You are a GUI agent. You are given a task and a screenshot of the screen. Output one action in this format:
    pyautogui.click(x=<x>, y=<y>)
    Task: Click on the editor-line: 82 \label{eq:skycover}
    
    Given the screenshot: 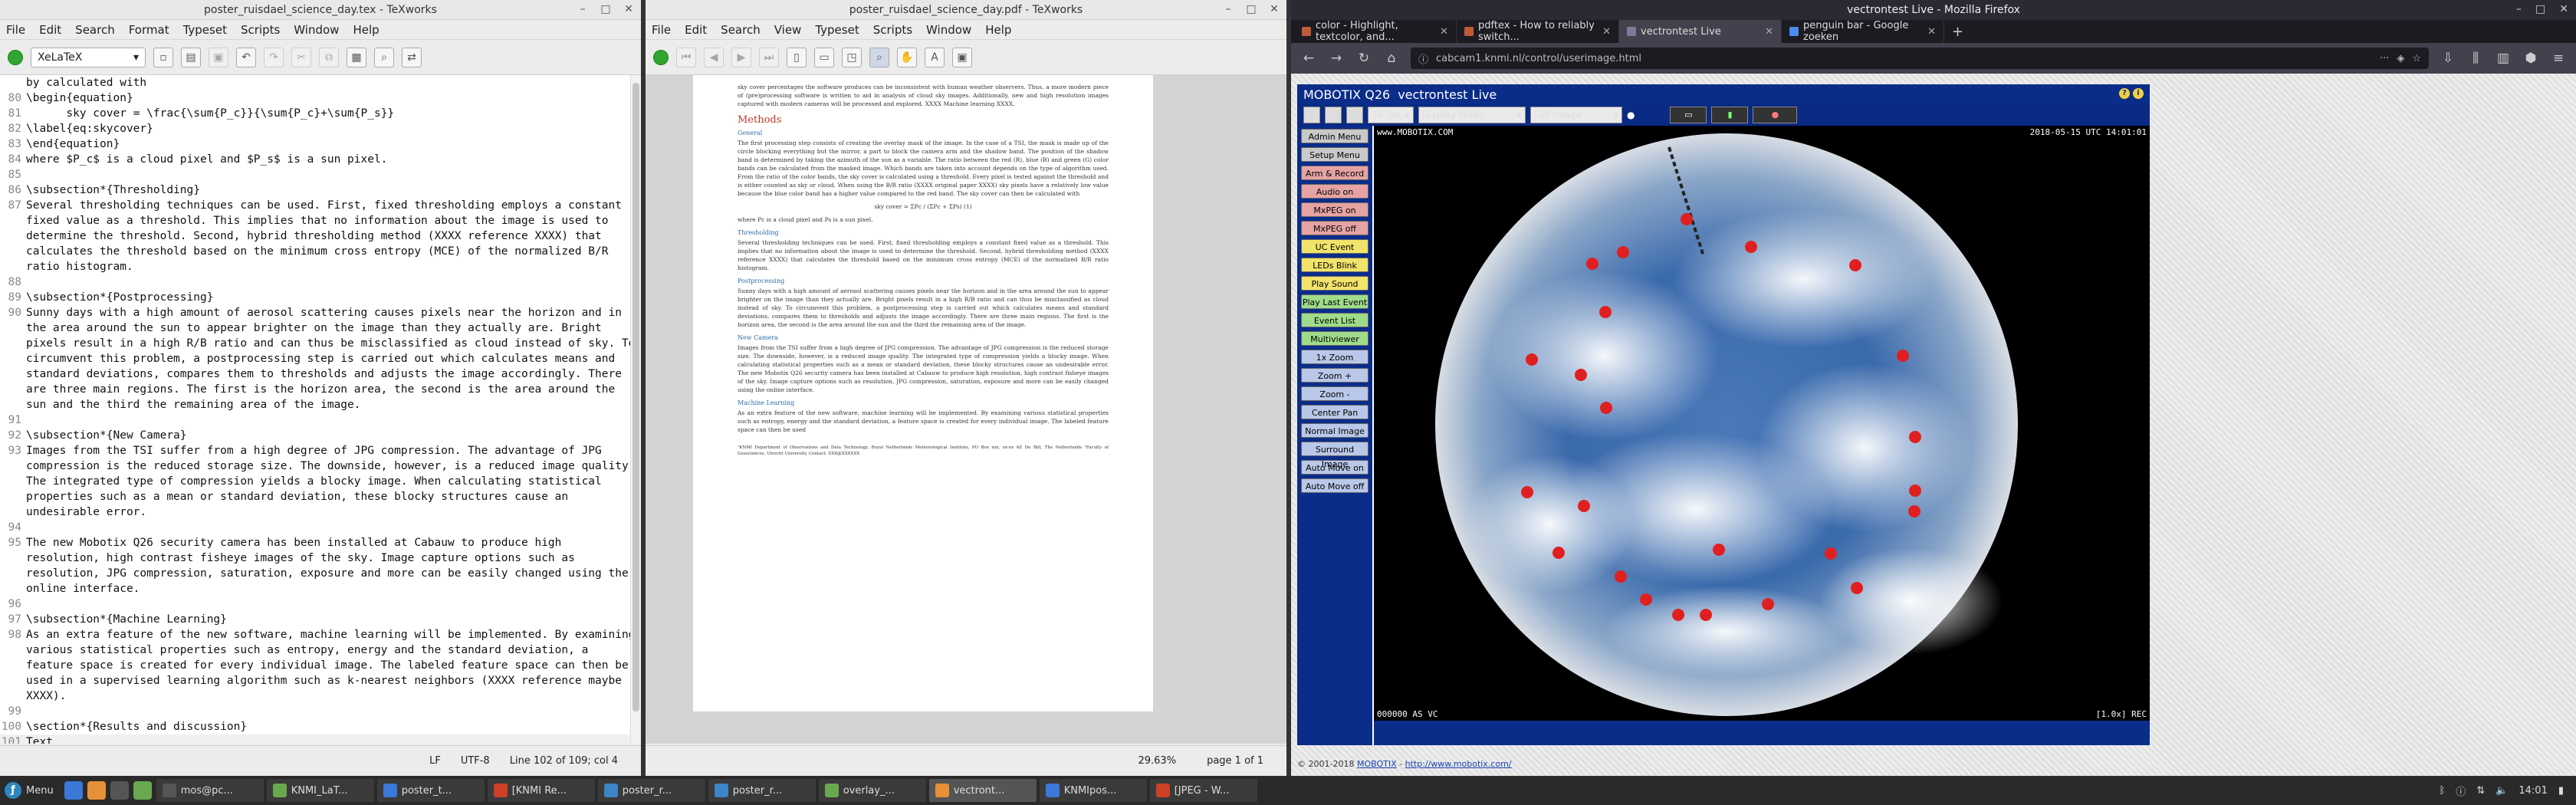 What is the action you would take?
    pyautogui.click(x=320, y=128)
    